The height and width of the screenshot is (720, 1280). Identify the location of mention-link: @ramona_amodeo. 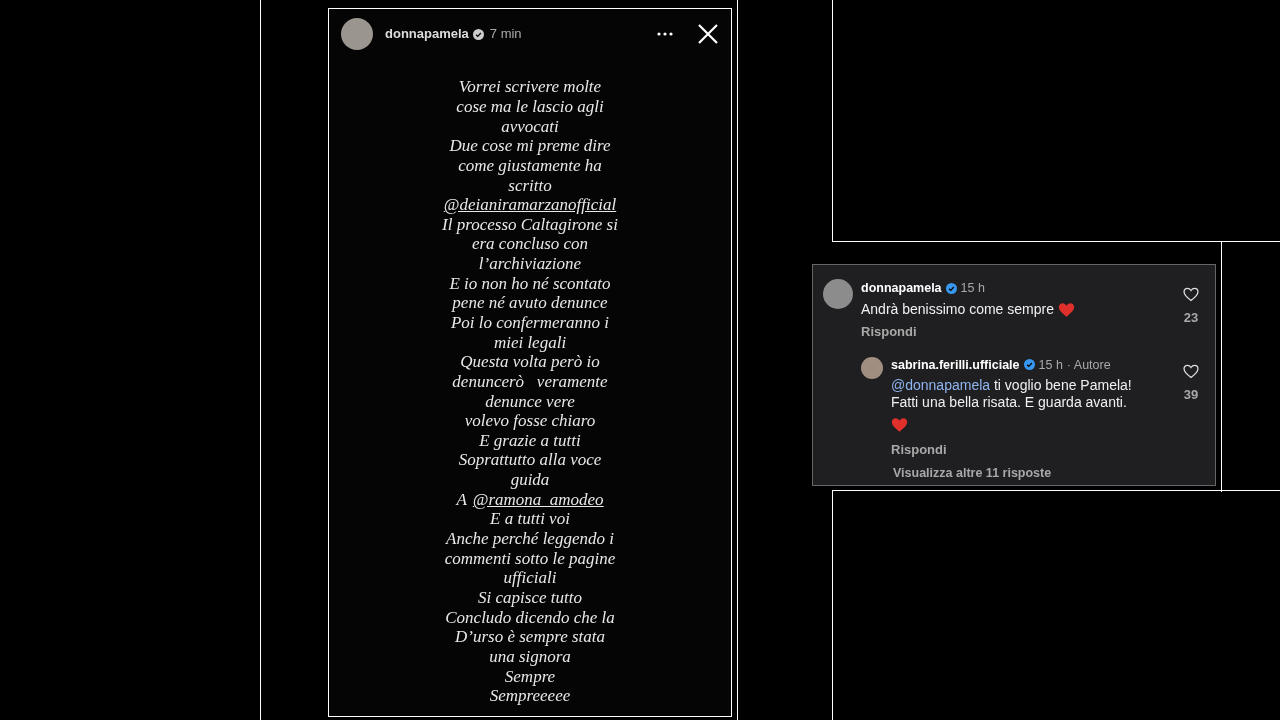
(538, 499).